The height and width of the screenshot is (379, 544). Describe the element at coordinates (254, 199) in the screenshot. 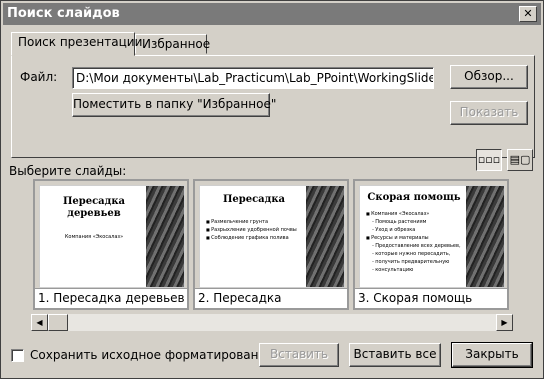

I see `slide-title: Пересадка` at that location.